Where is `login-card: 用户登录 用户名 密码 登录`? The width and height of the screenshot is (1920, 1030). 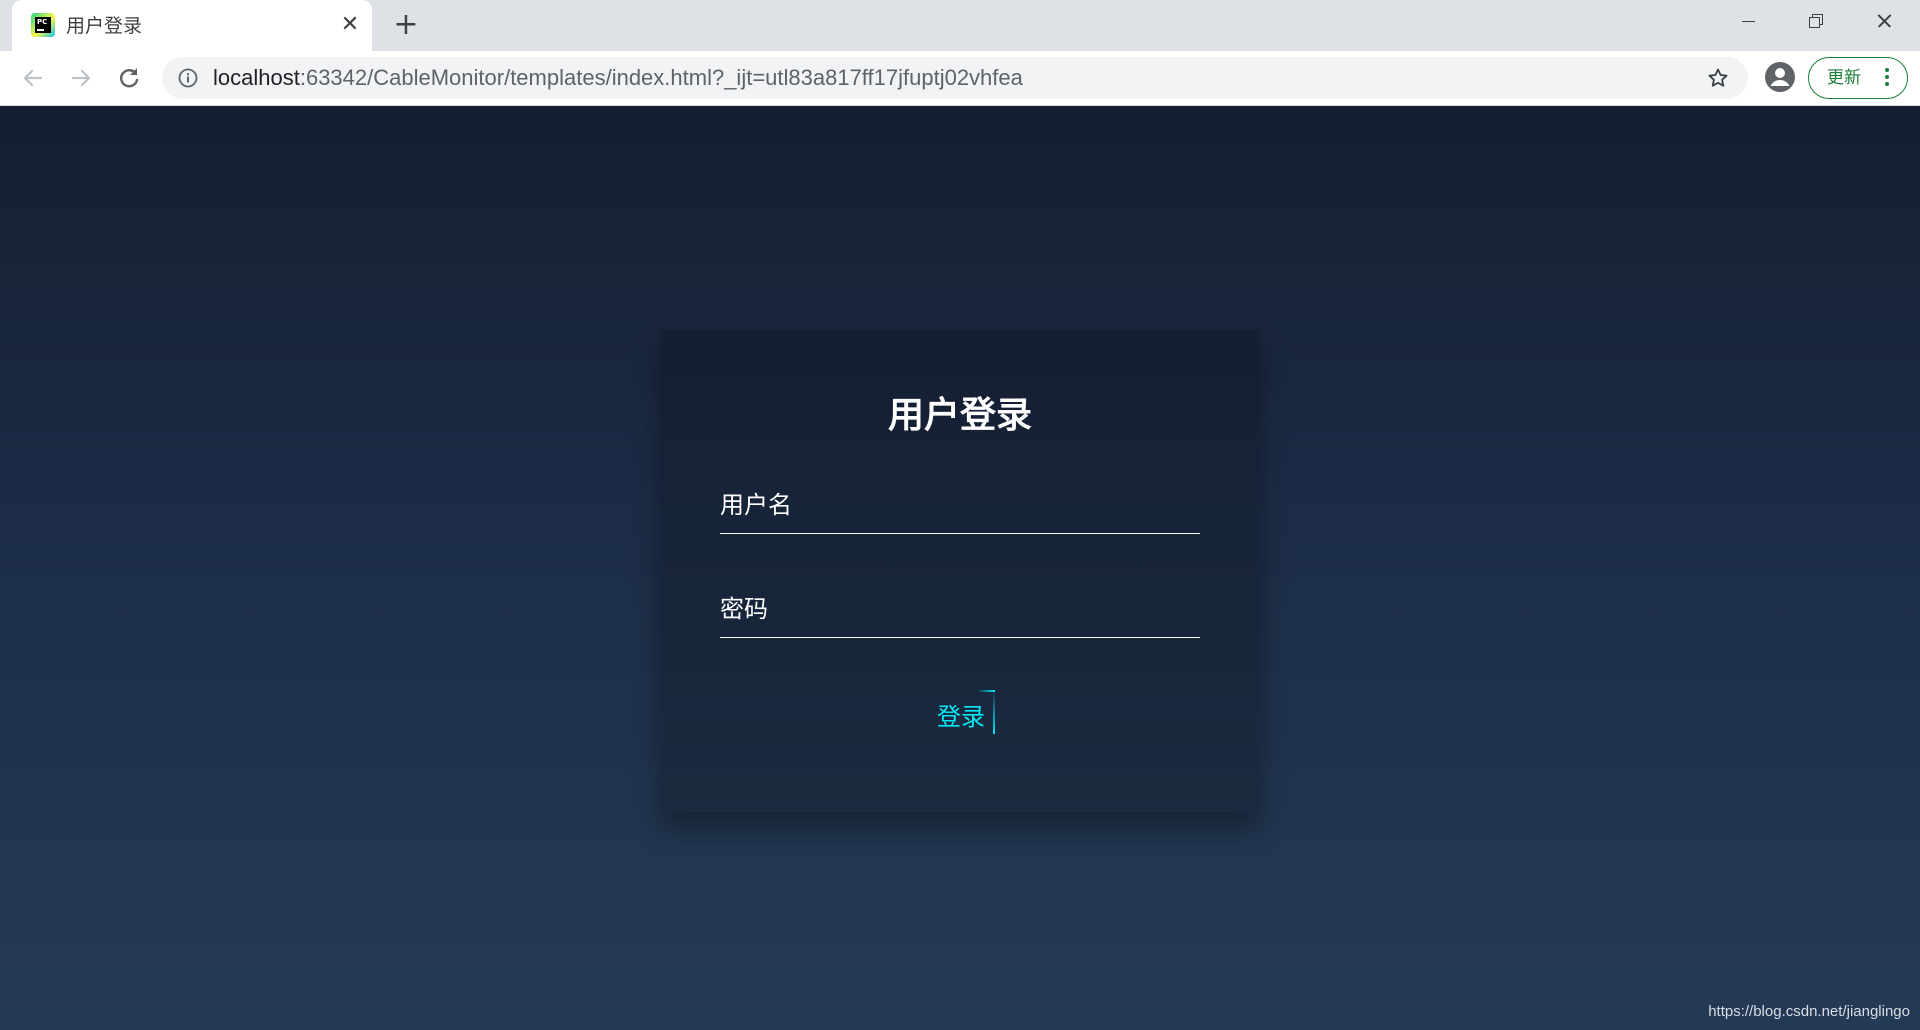 login-card: 用户登录 用户名 密码 登录 is located at coordinates (960, 571).